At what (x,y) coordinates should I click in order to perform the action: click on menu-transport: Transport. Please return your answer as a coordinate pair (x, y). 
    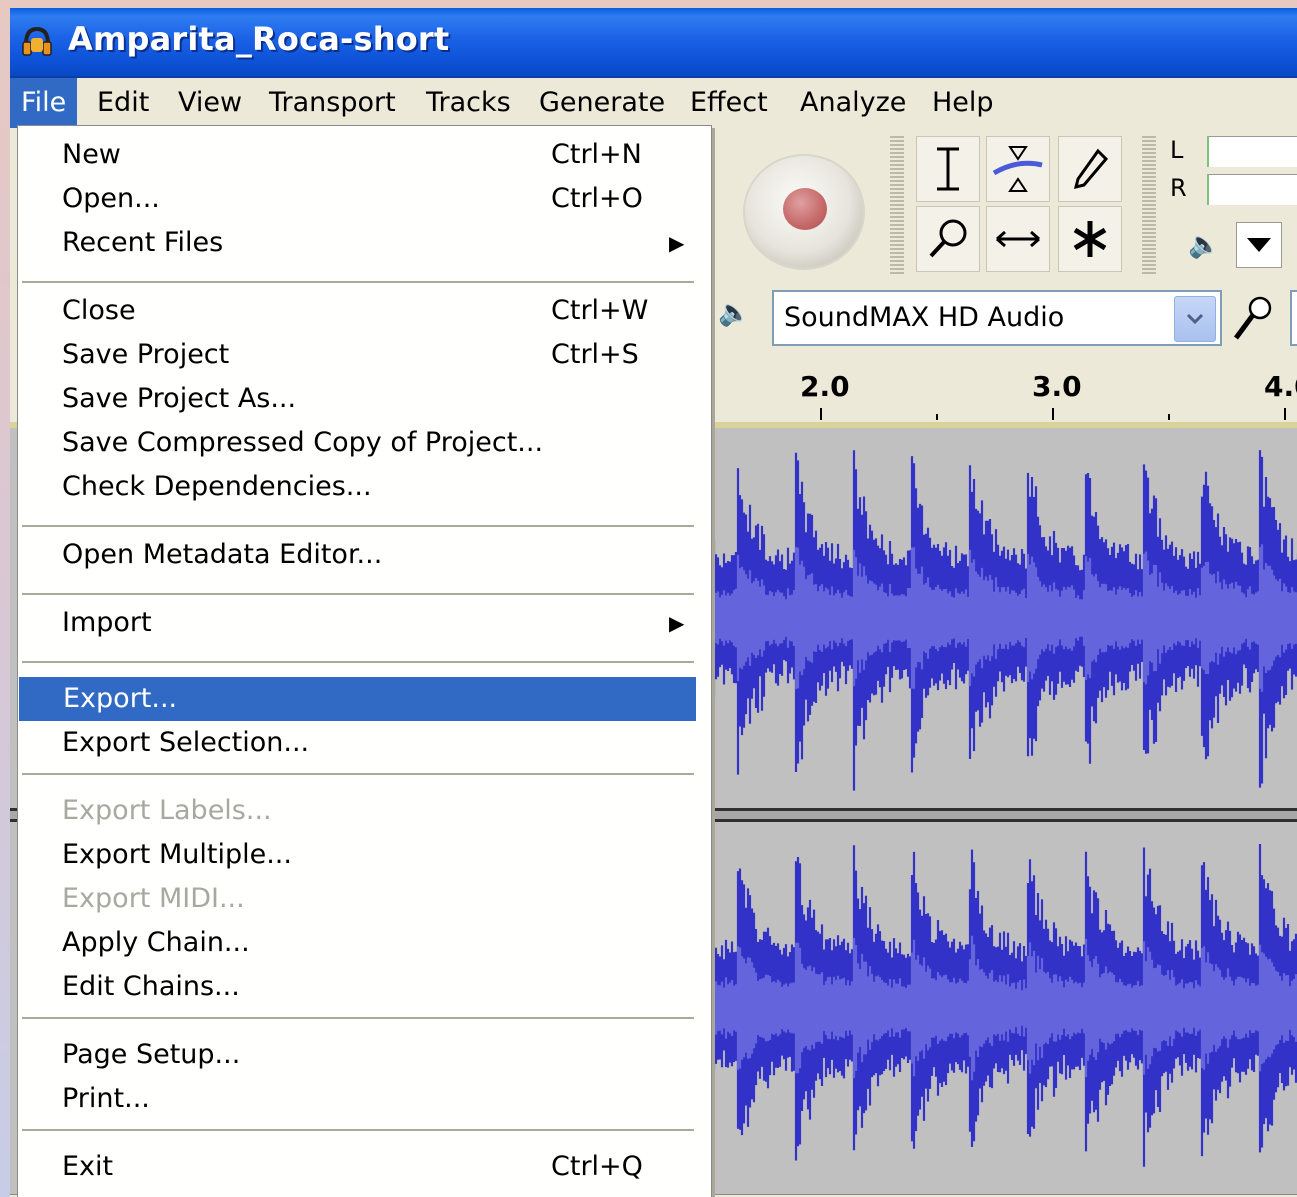
    Looking at the image, I should click on (332, 103).